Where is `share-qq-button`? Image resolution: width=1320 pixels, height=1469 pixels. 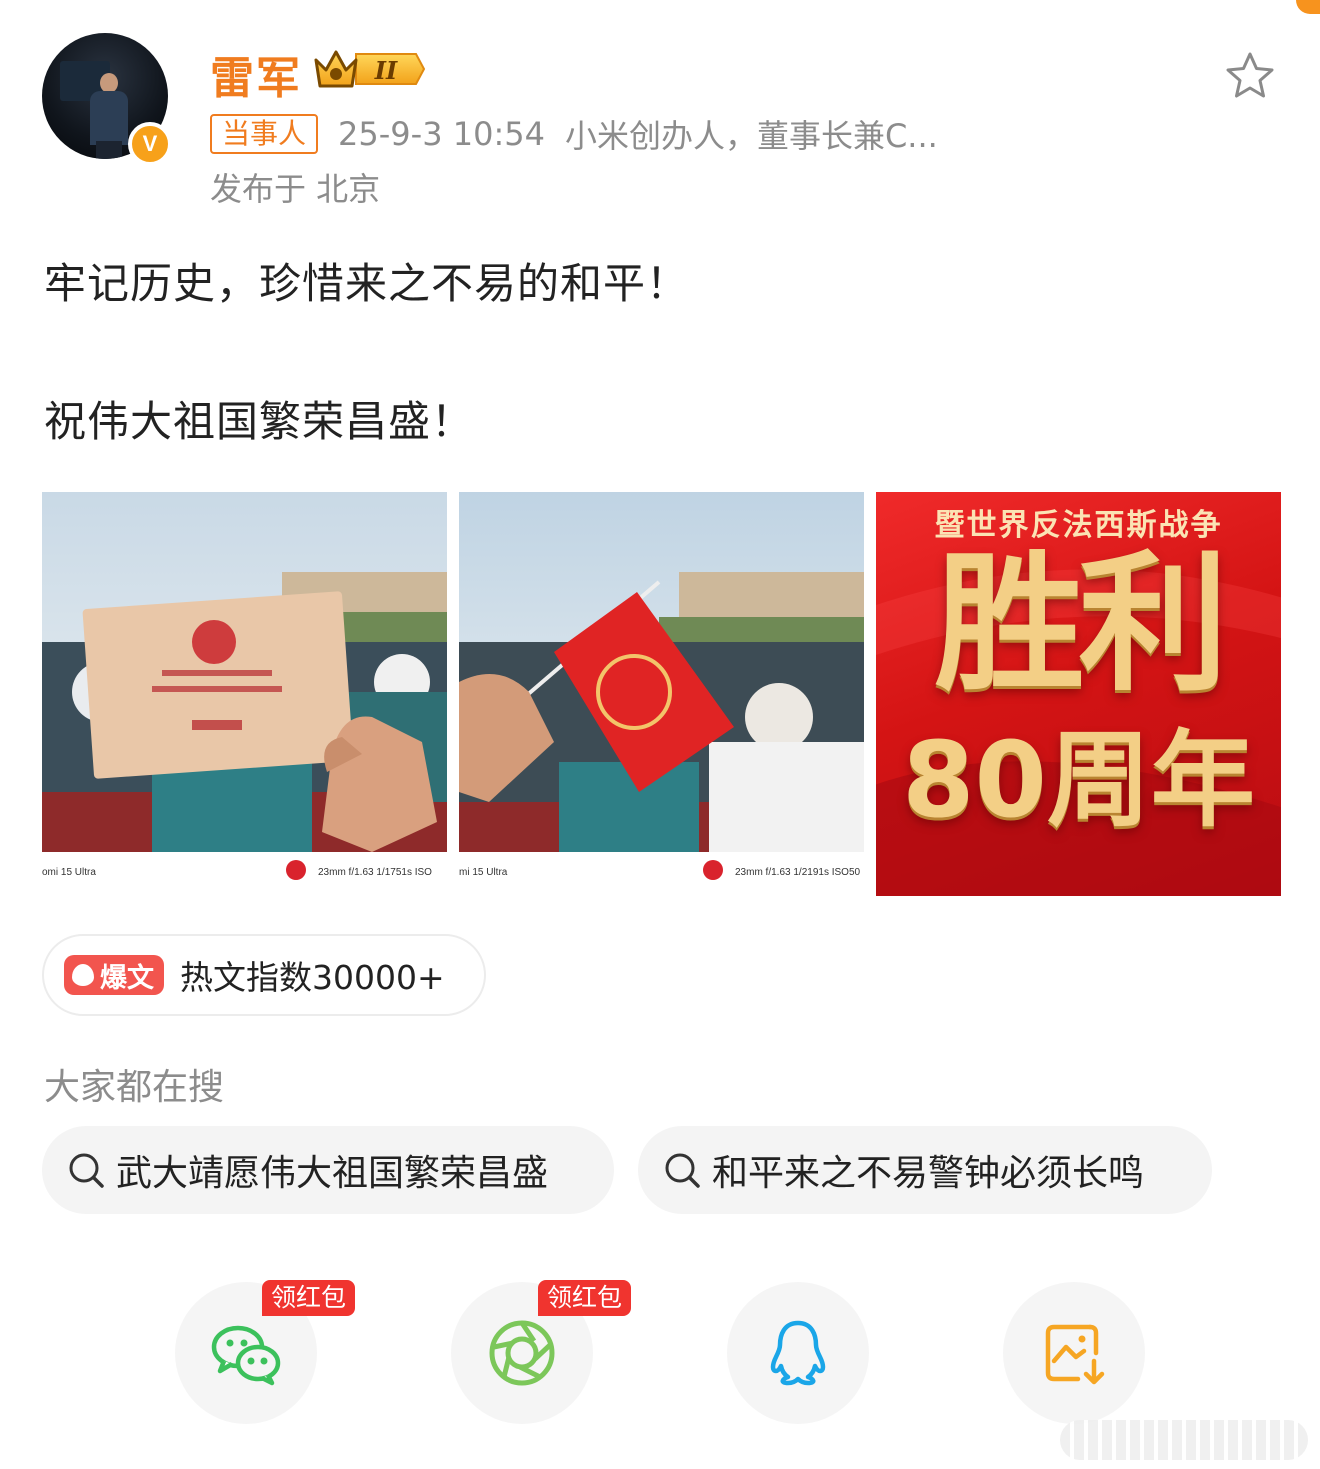 share-qq-button is located at coordinates (798, 1353).